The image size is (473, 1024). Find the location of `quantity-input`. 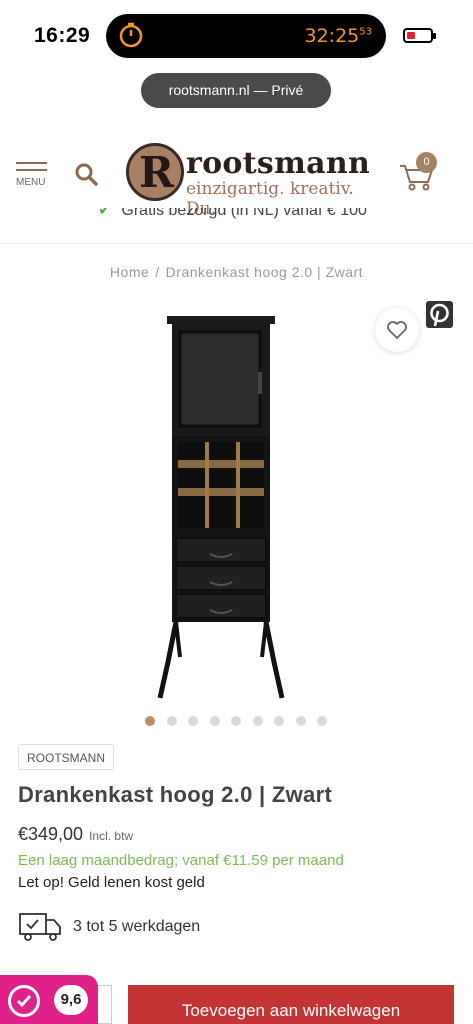

quantity-input is located at coordinates (105, 1004).